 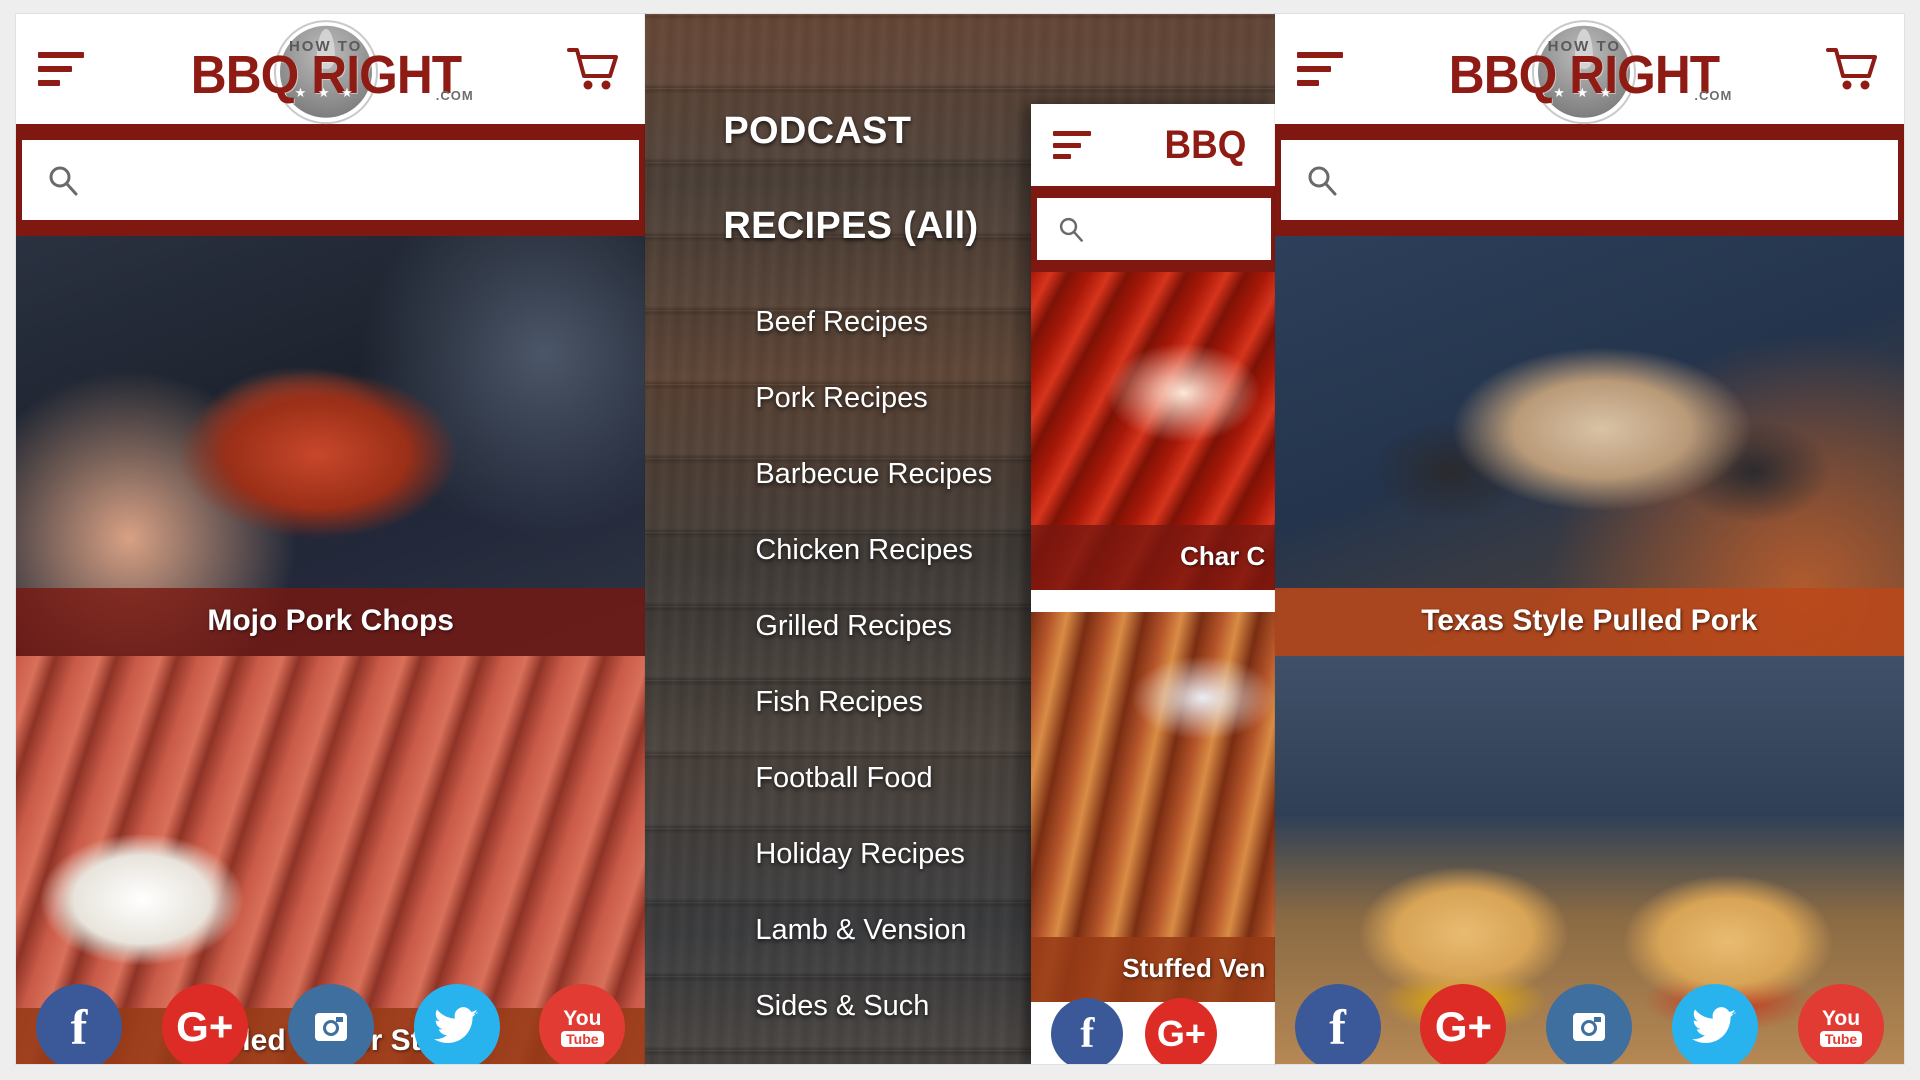 I want to click on recipe-card-caption: Char C, so click(x=1153, y=557).